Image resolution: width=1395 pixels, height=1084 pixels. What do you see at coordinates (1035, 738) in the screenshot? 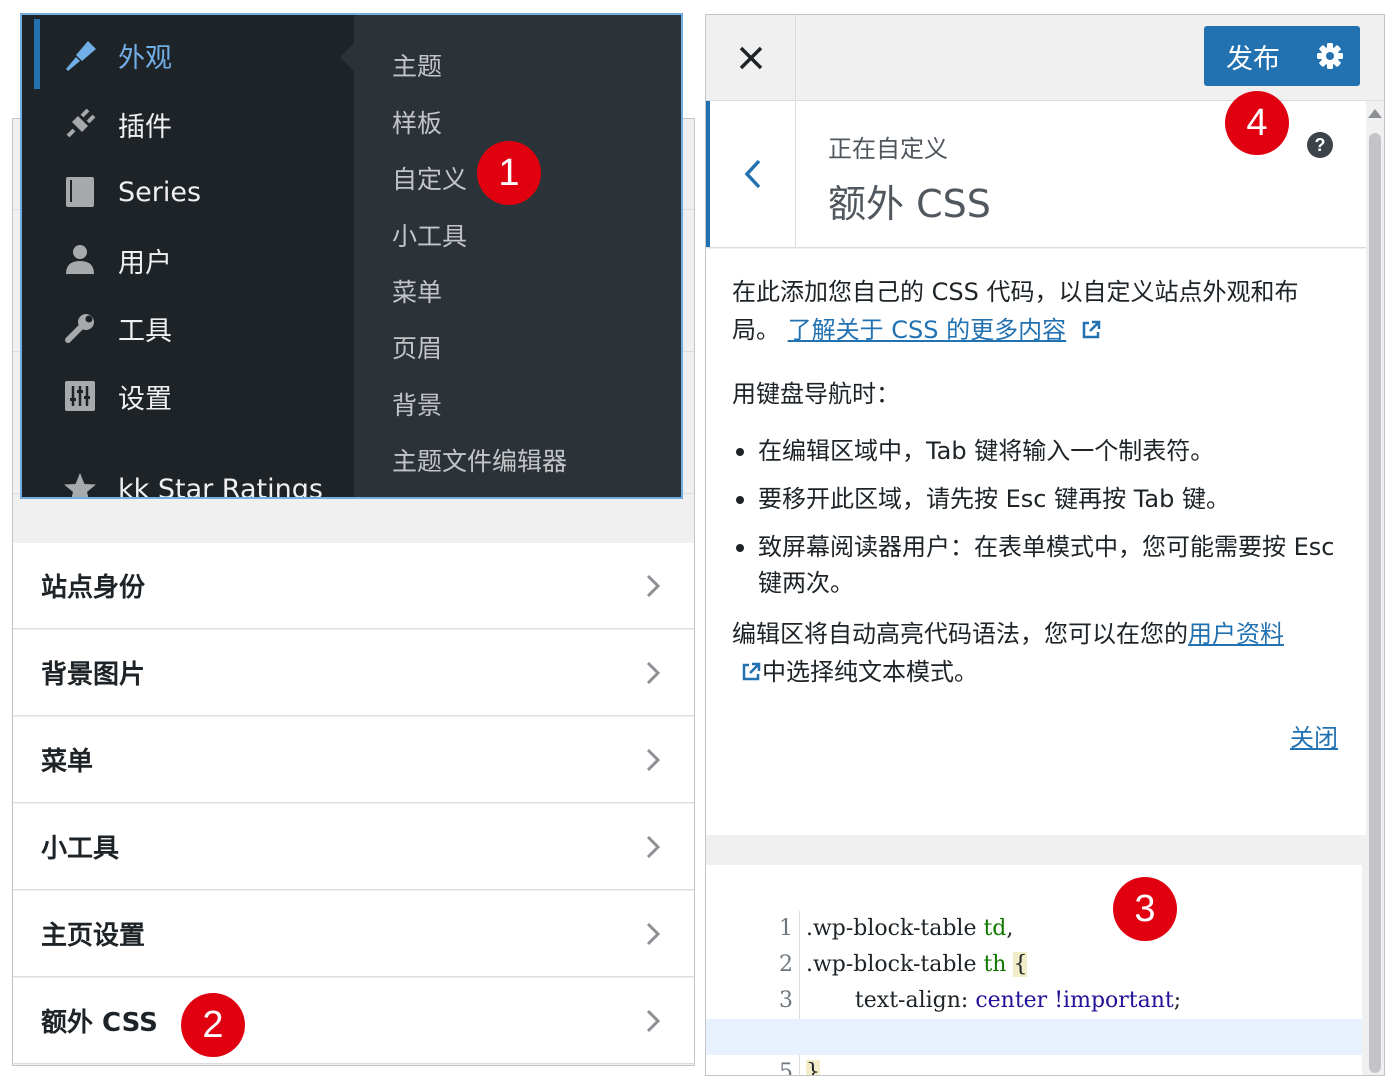
I see `close-row: 关闭` at bounding box center [1035, 738].